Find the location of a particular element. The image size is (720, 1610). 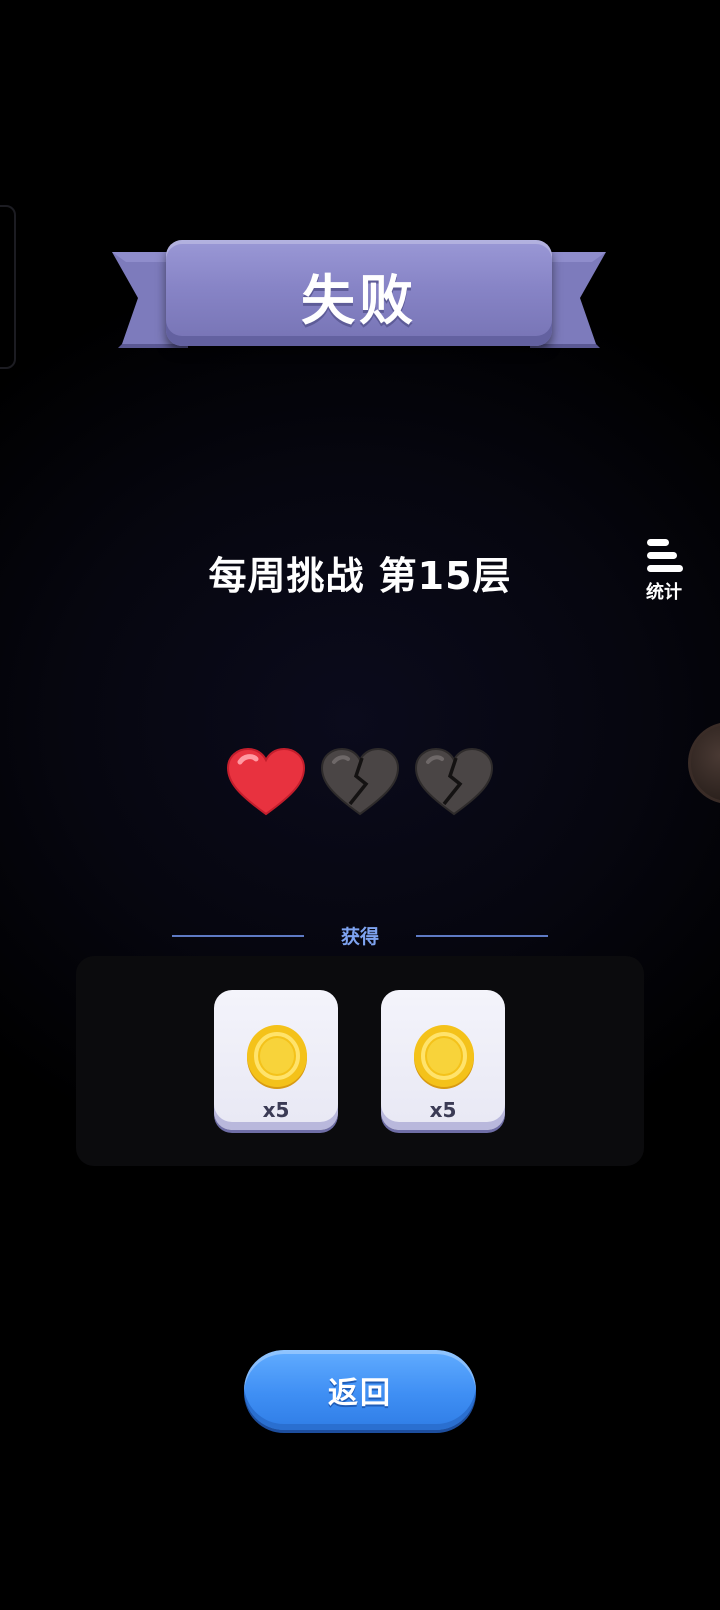

rewards-panel: x5 x5 is located at coordinates (360, 1061).